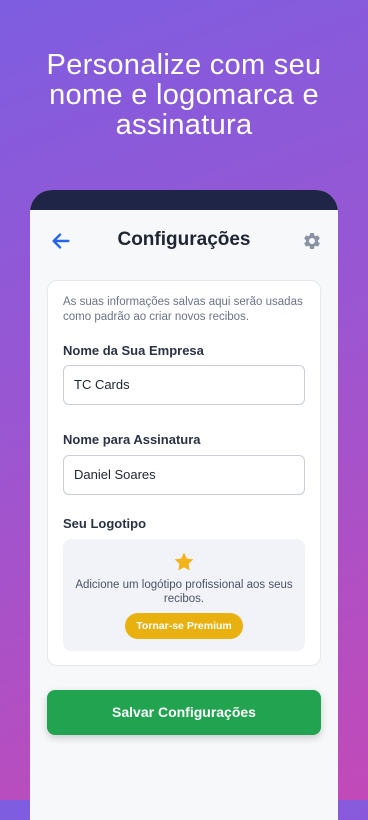 The width and height of the screenshot is (368, 820). I want to click on signature-name-input: Daniel Soares, so click(184, 475).